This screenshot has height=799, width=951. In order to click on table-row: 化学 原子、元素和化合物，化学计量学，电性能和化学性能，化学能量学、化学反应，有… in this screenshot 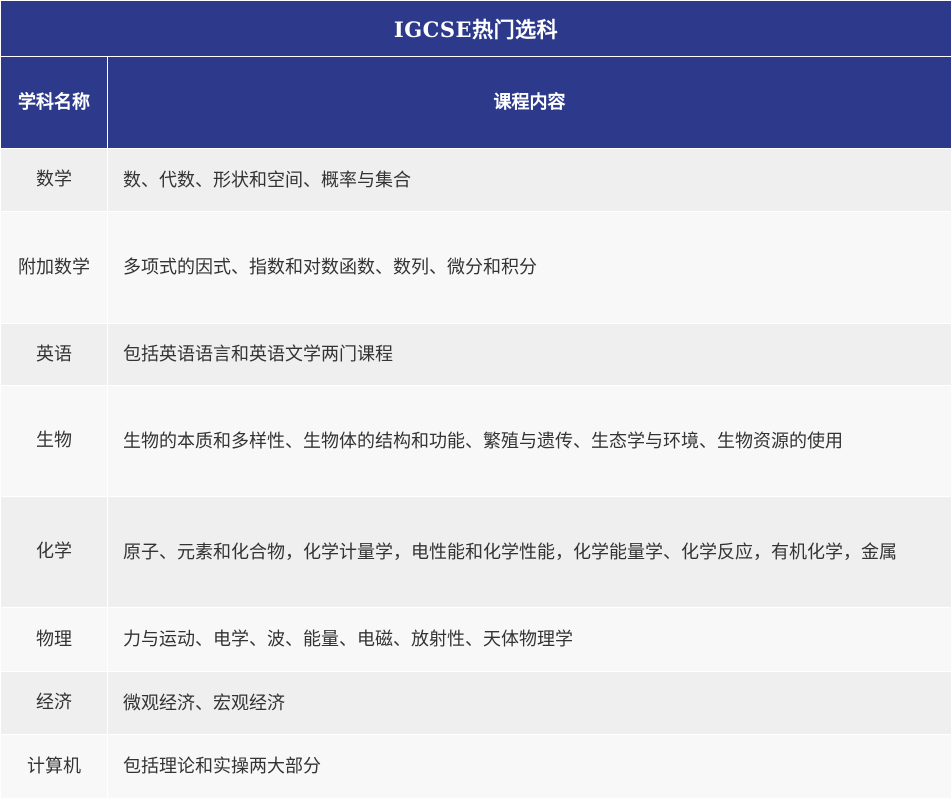, I will do `click(476, 552)`.